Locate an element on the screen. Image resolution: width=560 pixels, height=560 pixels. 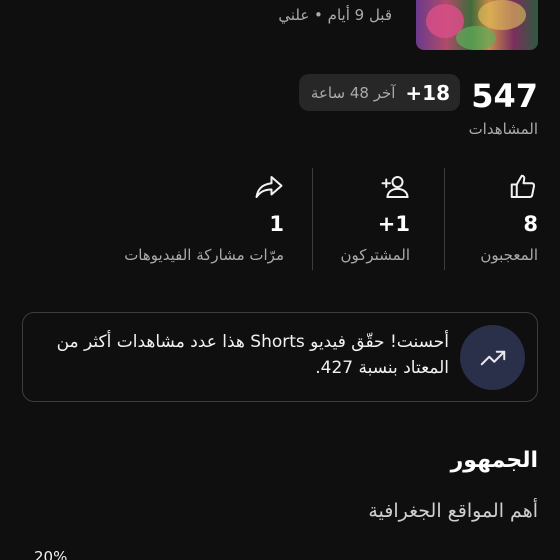
add-subscriber-icon is located at coordinates (395, 187).